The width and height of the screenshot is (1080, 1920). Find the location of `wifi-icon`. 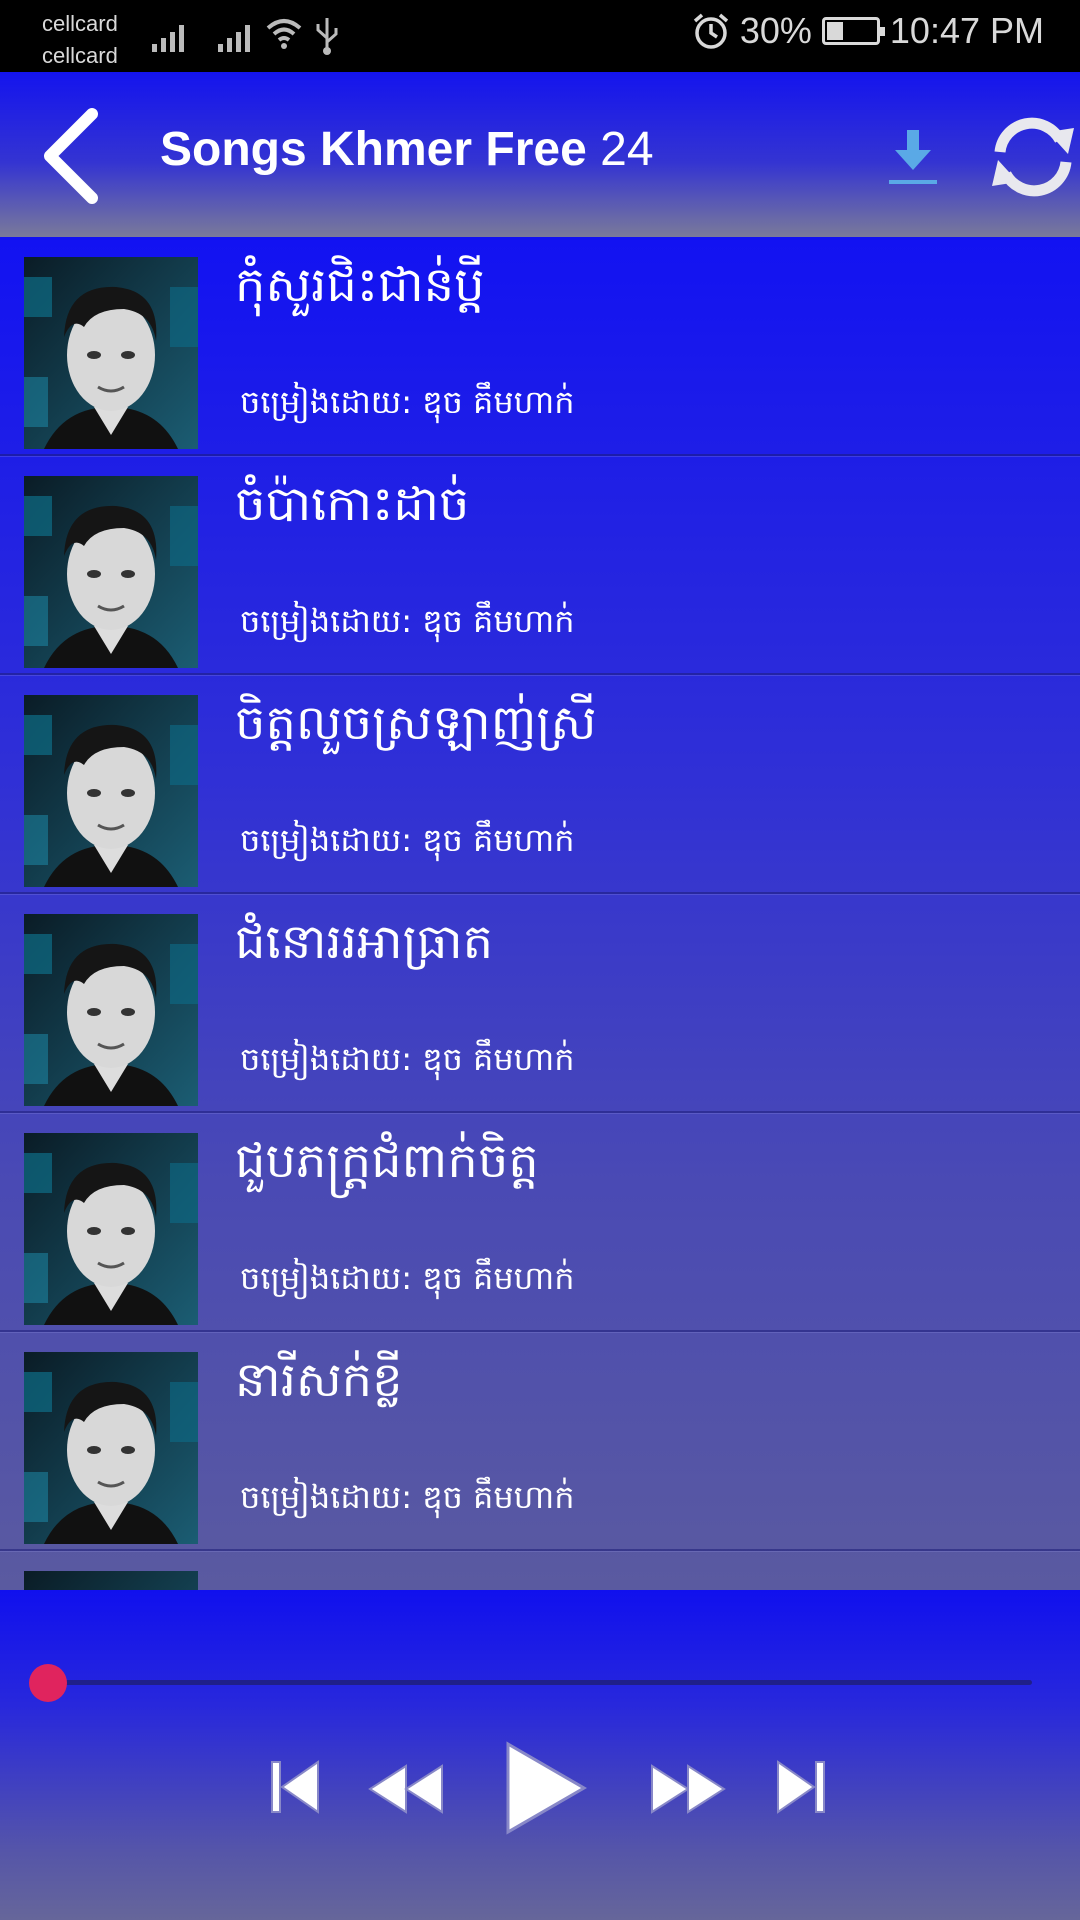

wifi-icon is located at coordinates (284, 34).